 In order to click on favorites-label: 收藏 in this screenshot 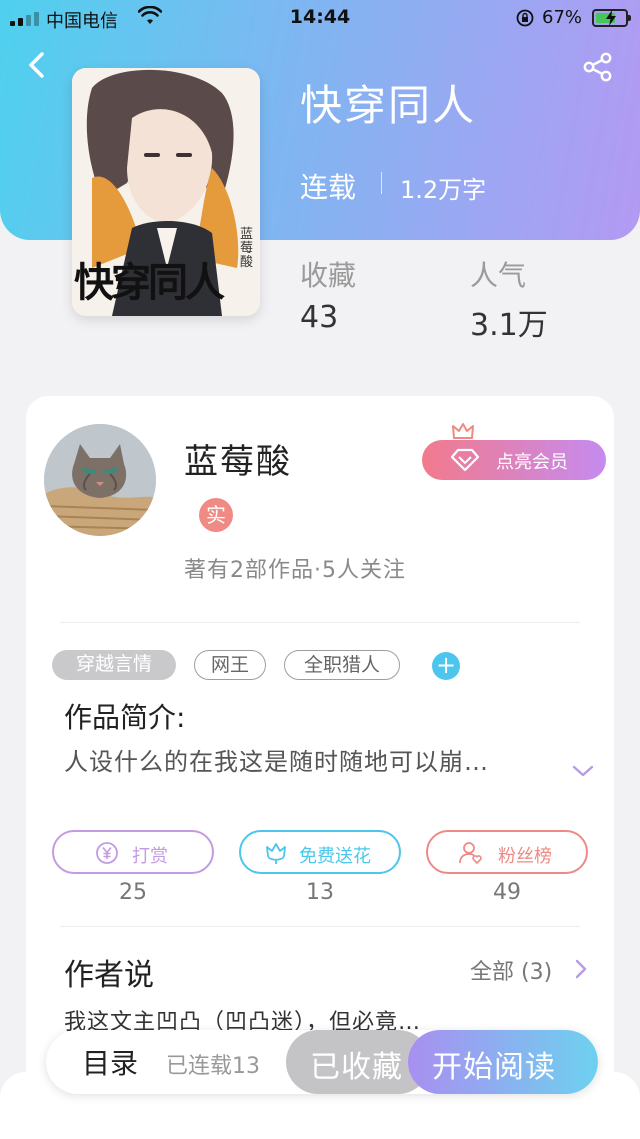, I will do `click(328, 275)`.